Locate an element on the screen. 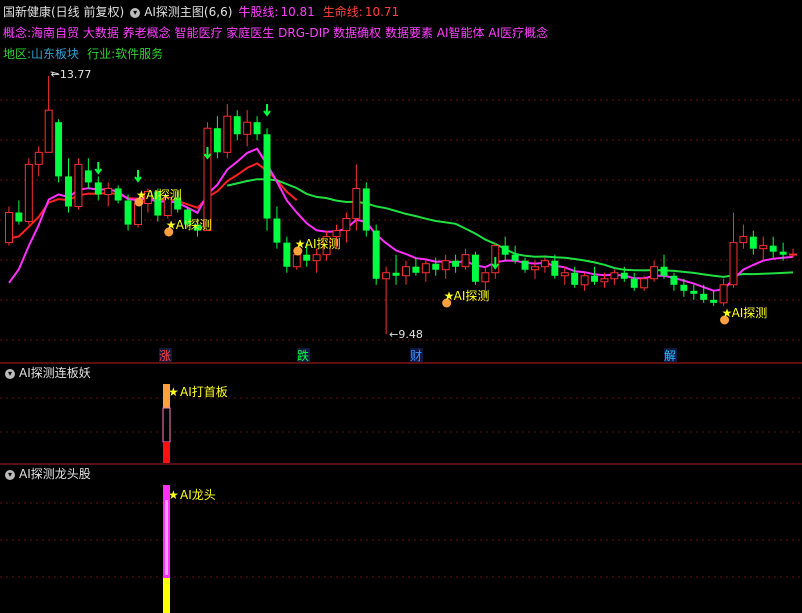 The width and height of the screenshot is (802, 613). bull-label: 牛股线: is located at coordinates (258, 12).